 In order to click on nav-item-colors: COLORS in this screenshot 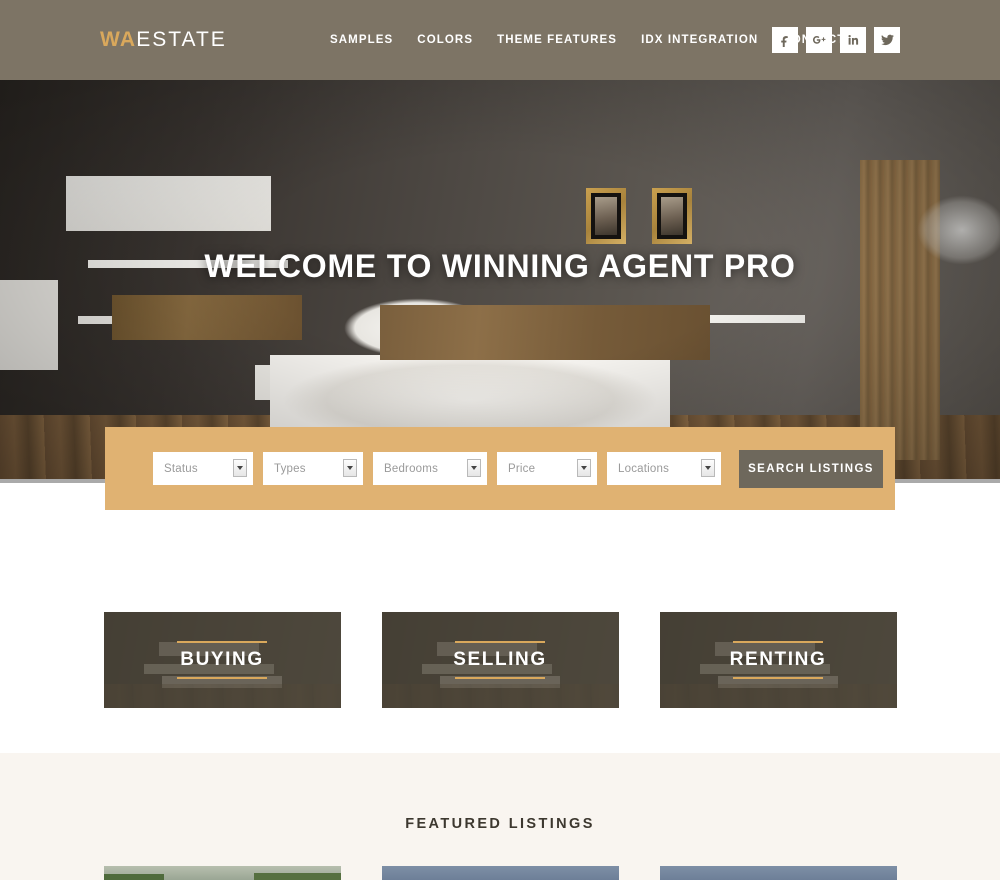, I will do `click(445, 40)`.